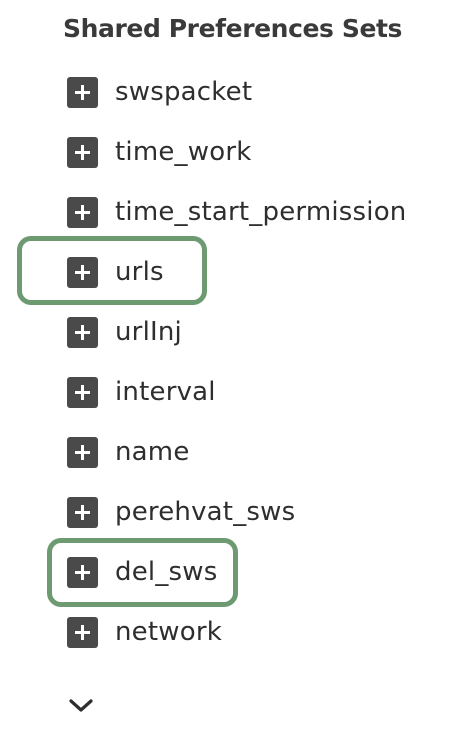 The width and height of the screenshot is (473, 742). What do you see at coordinates (183, 152) in the screenshot?
I see `list-item-label: time_work` at bounding box center [183, 152].